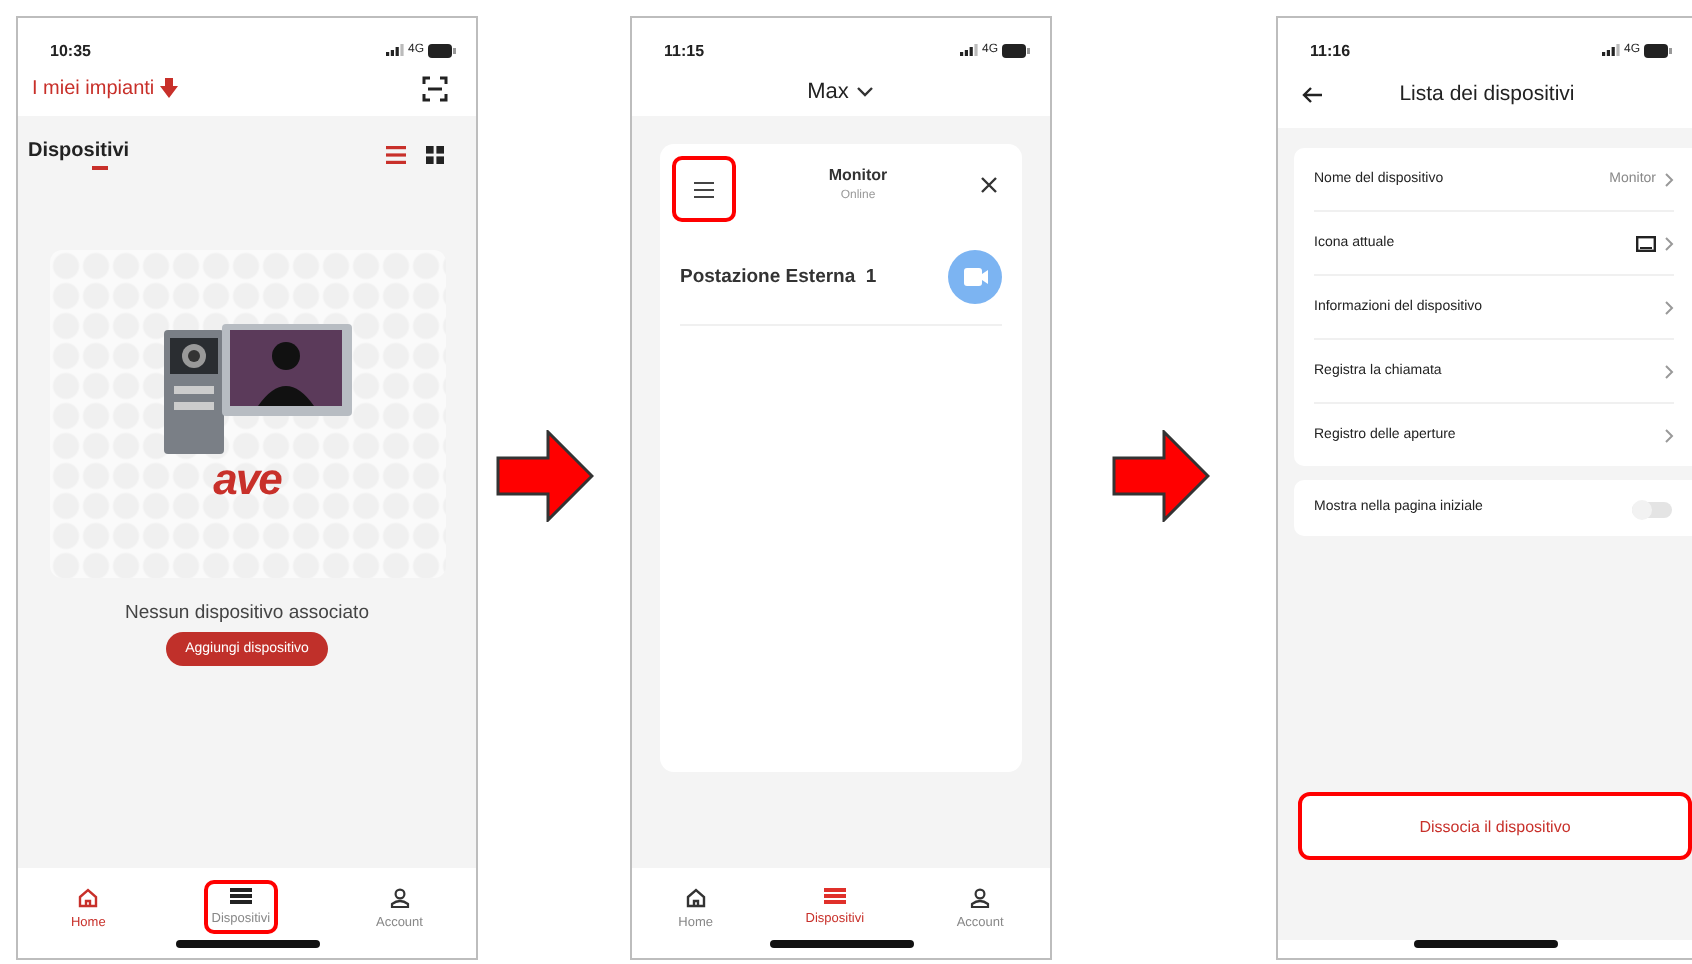  Describe the element at coordinates (435, 88) in the screenshot. I see `scan-icon` at that location.